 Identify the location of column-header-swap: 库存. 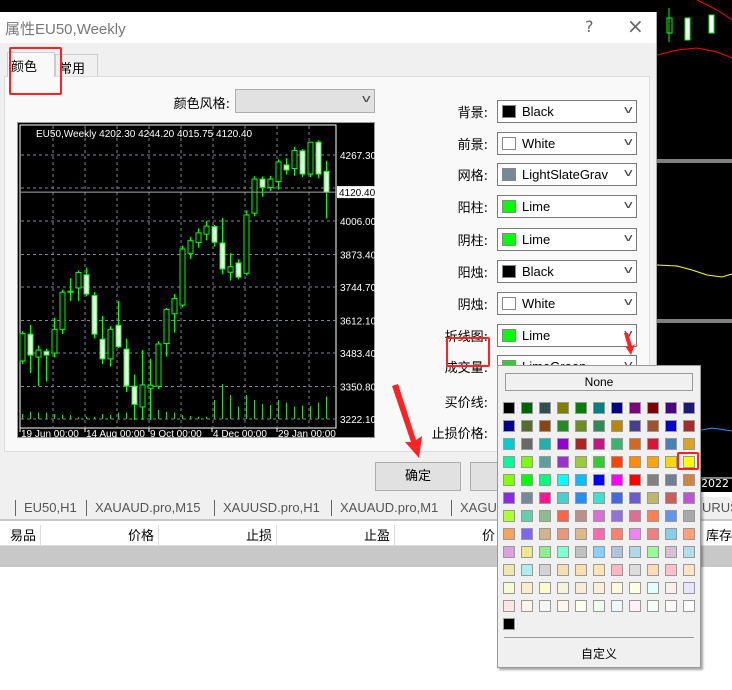
(716, 535).